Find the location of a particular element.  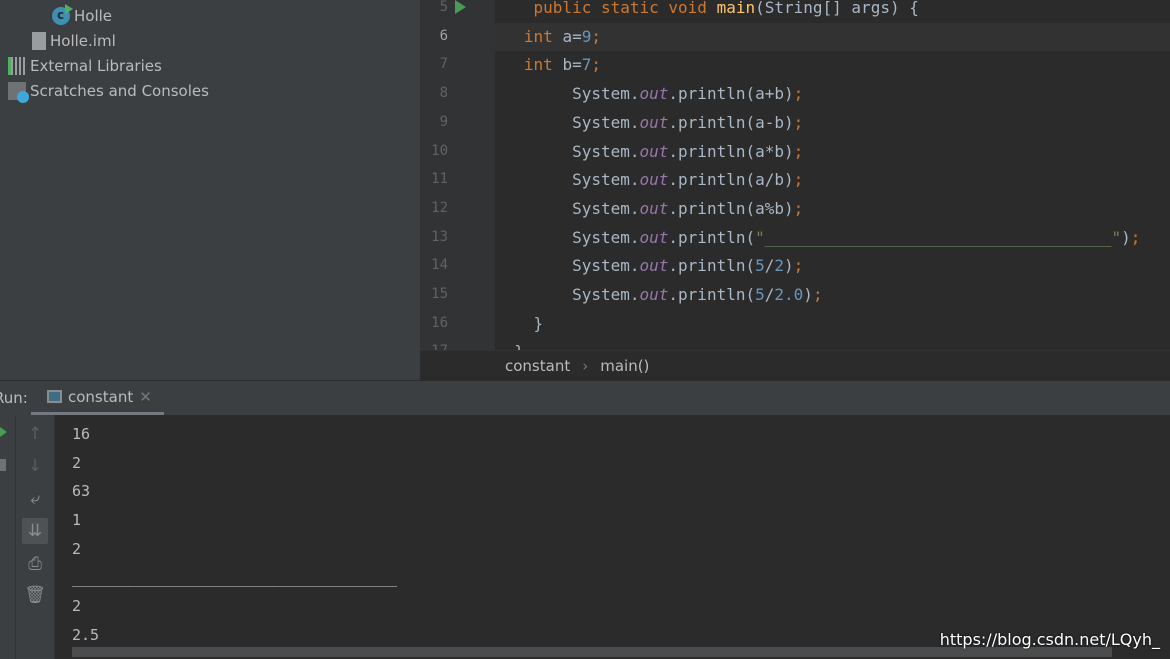

rerun-icon is located at coordinates (3, 432).